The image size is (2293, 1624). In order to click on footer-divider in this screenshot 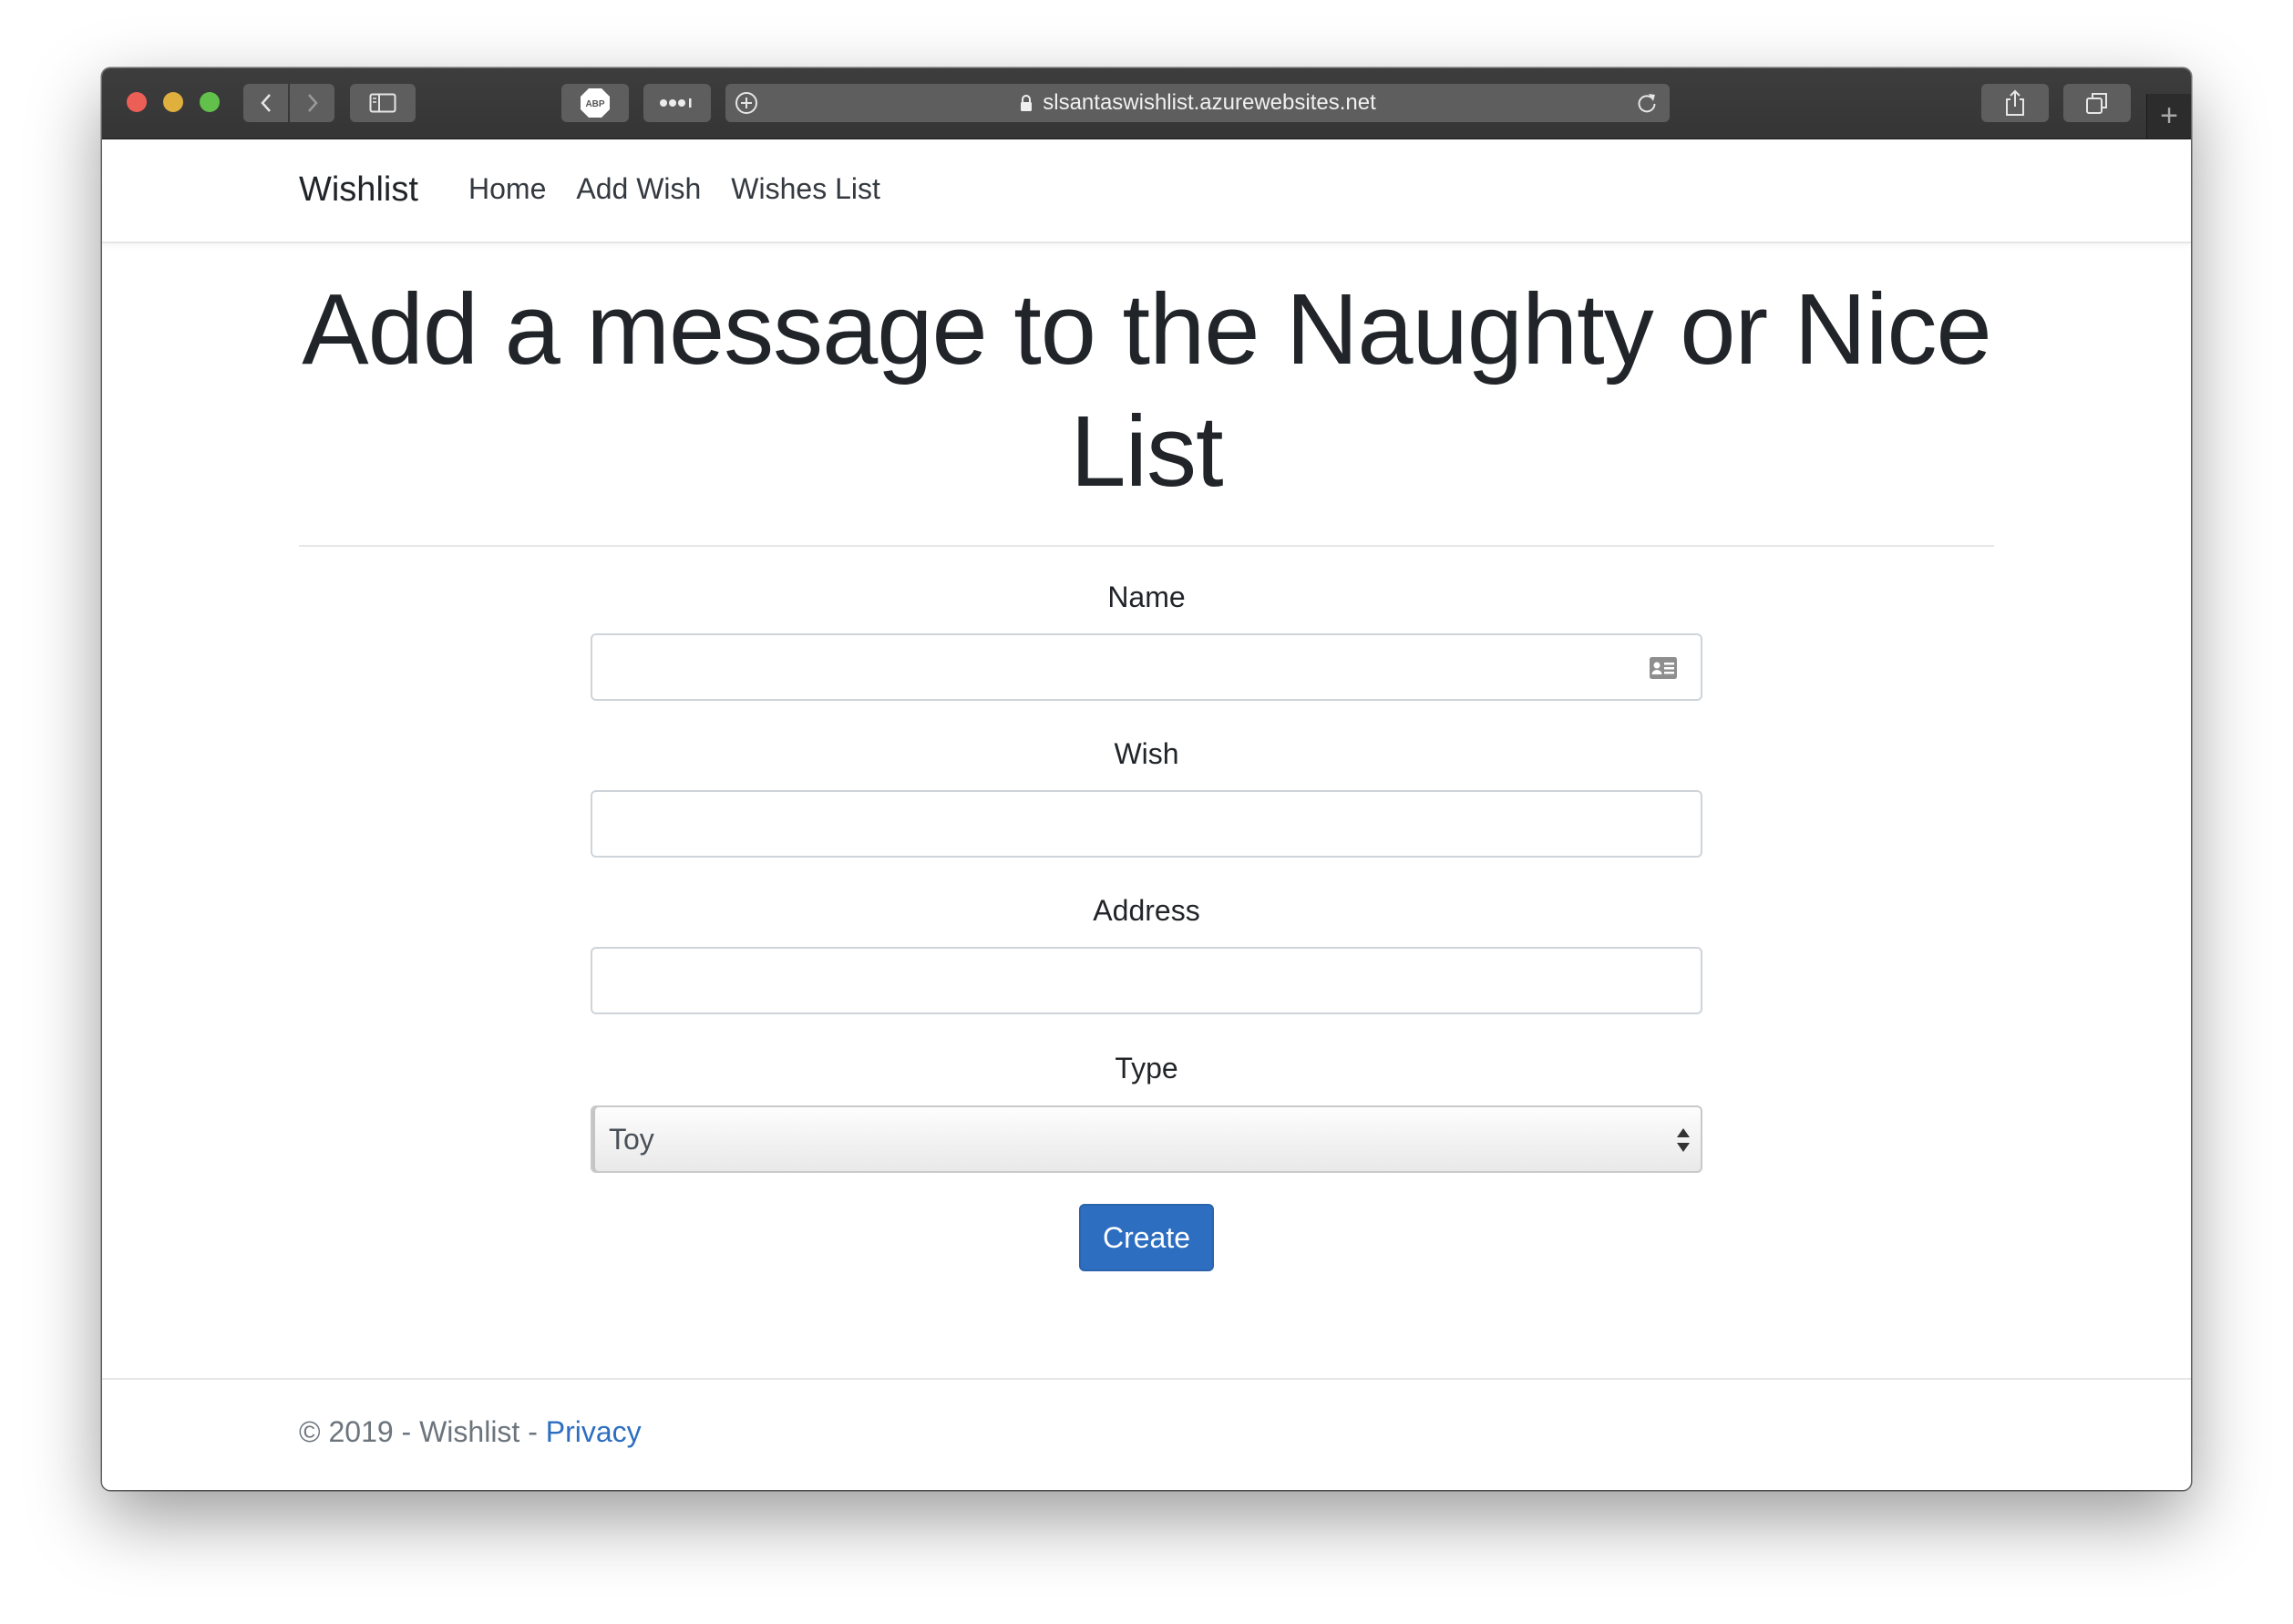, I will do `click(1146, 1379)`.